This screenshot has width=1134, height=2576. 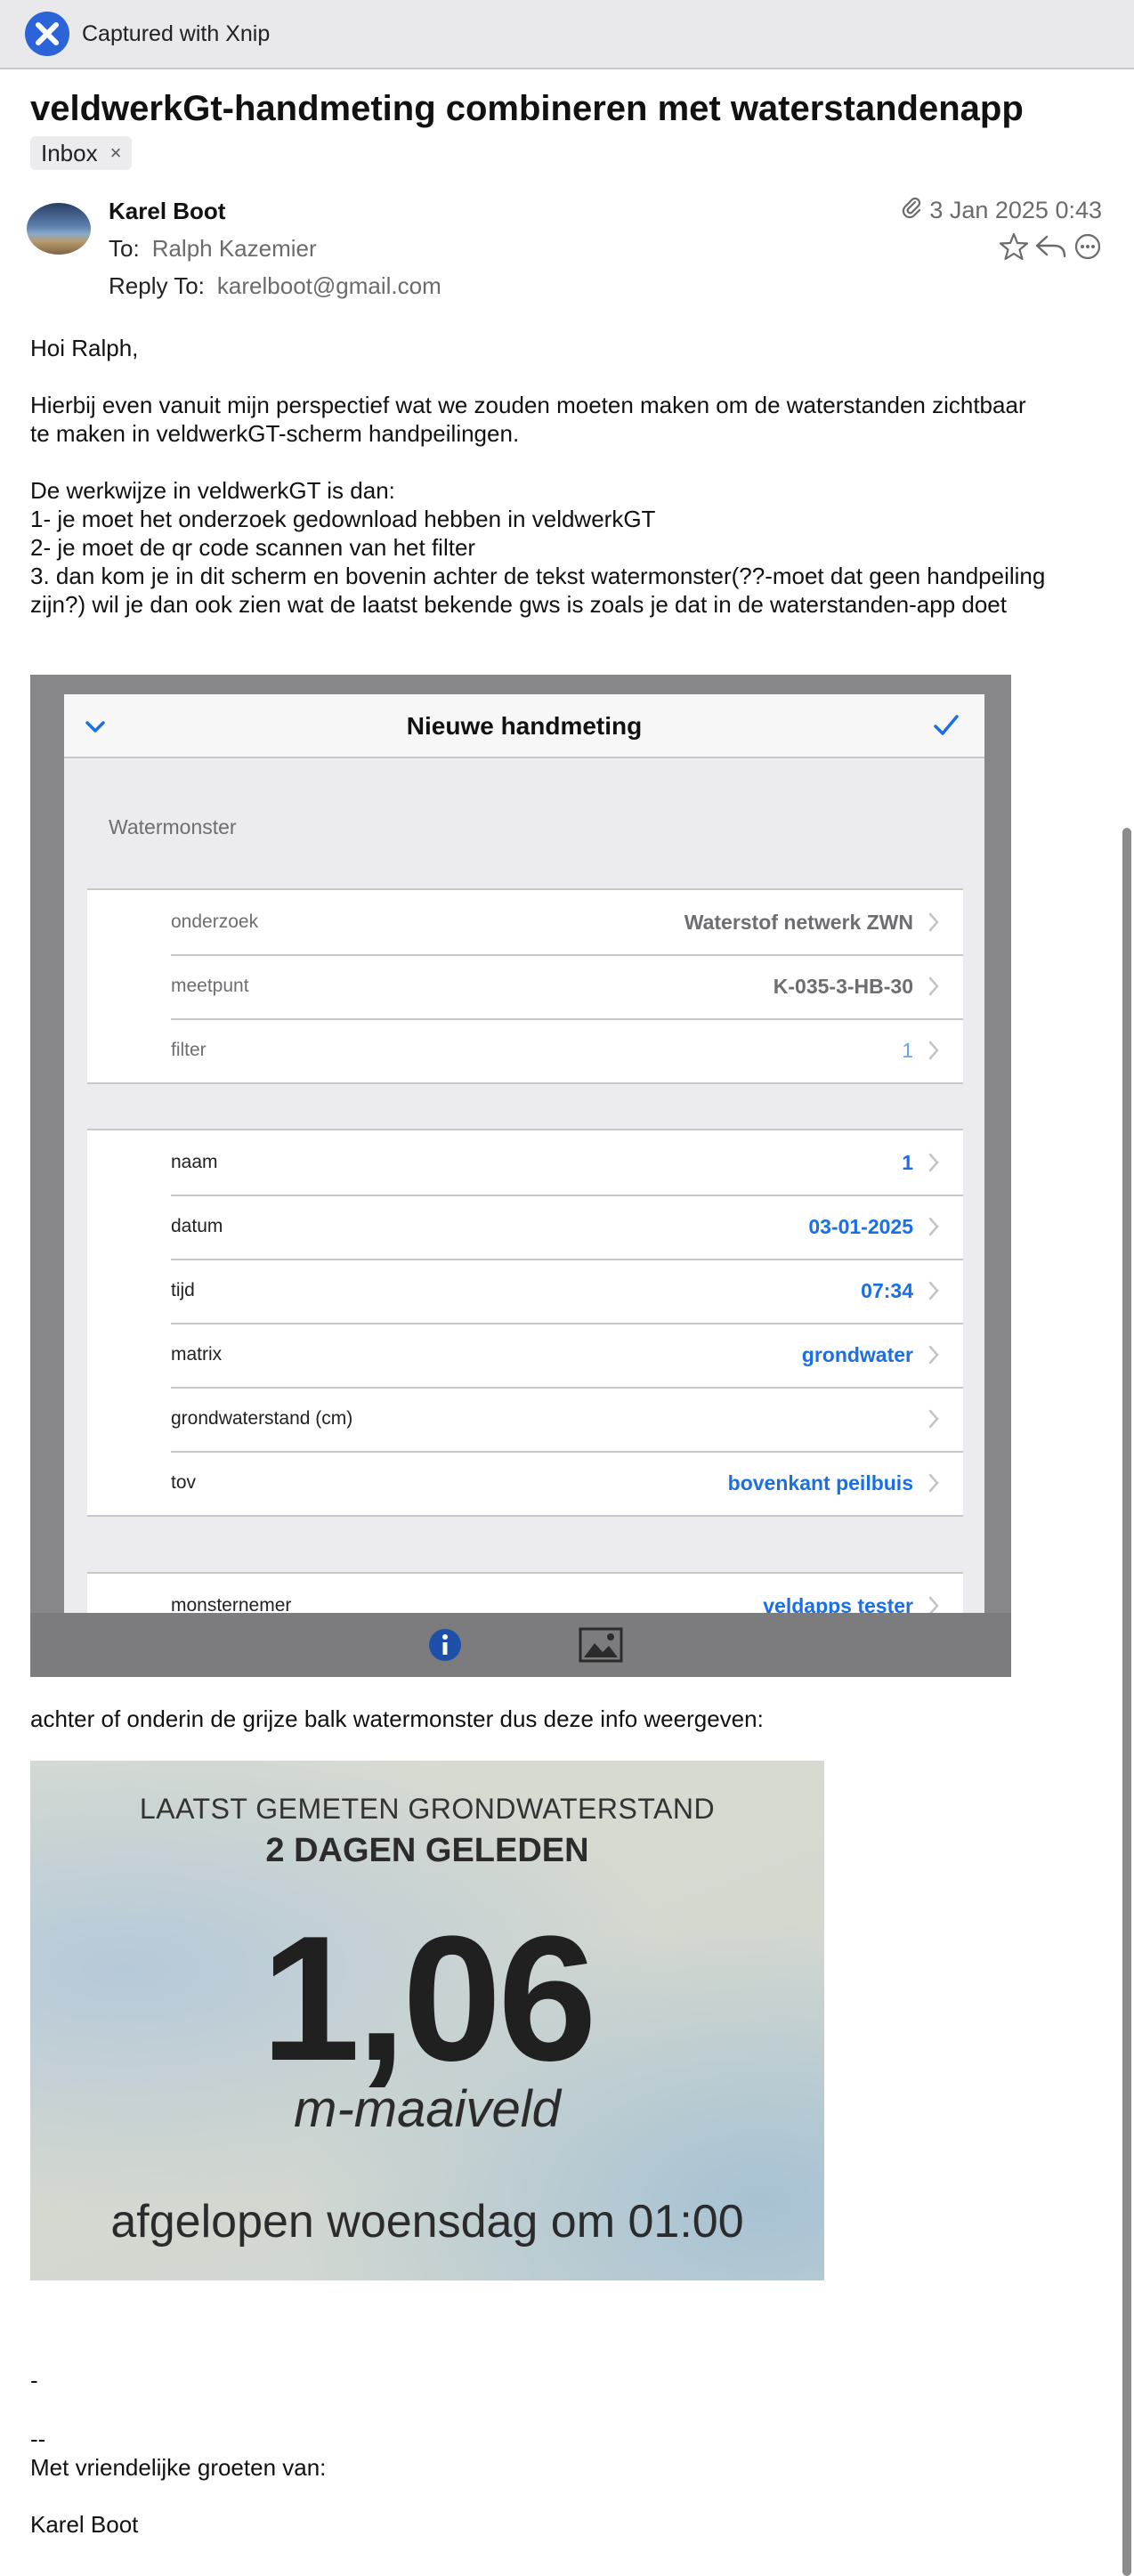 I want to click on phone-nav-title: Nieuwe handmeting, so click(x=524, y=726).